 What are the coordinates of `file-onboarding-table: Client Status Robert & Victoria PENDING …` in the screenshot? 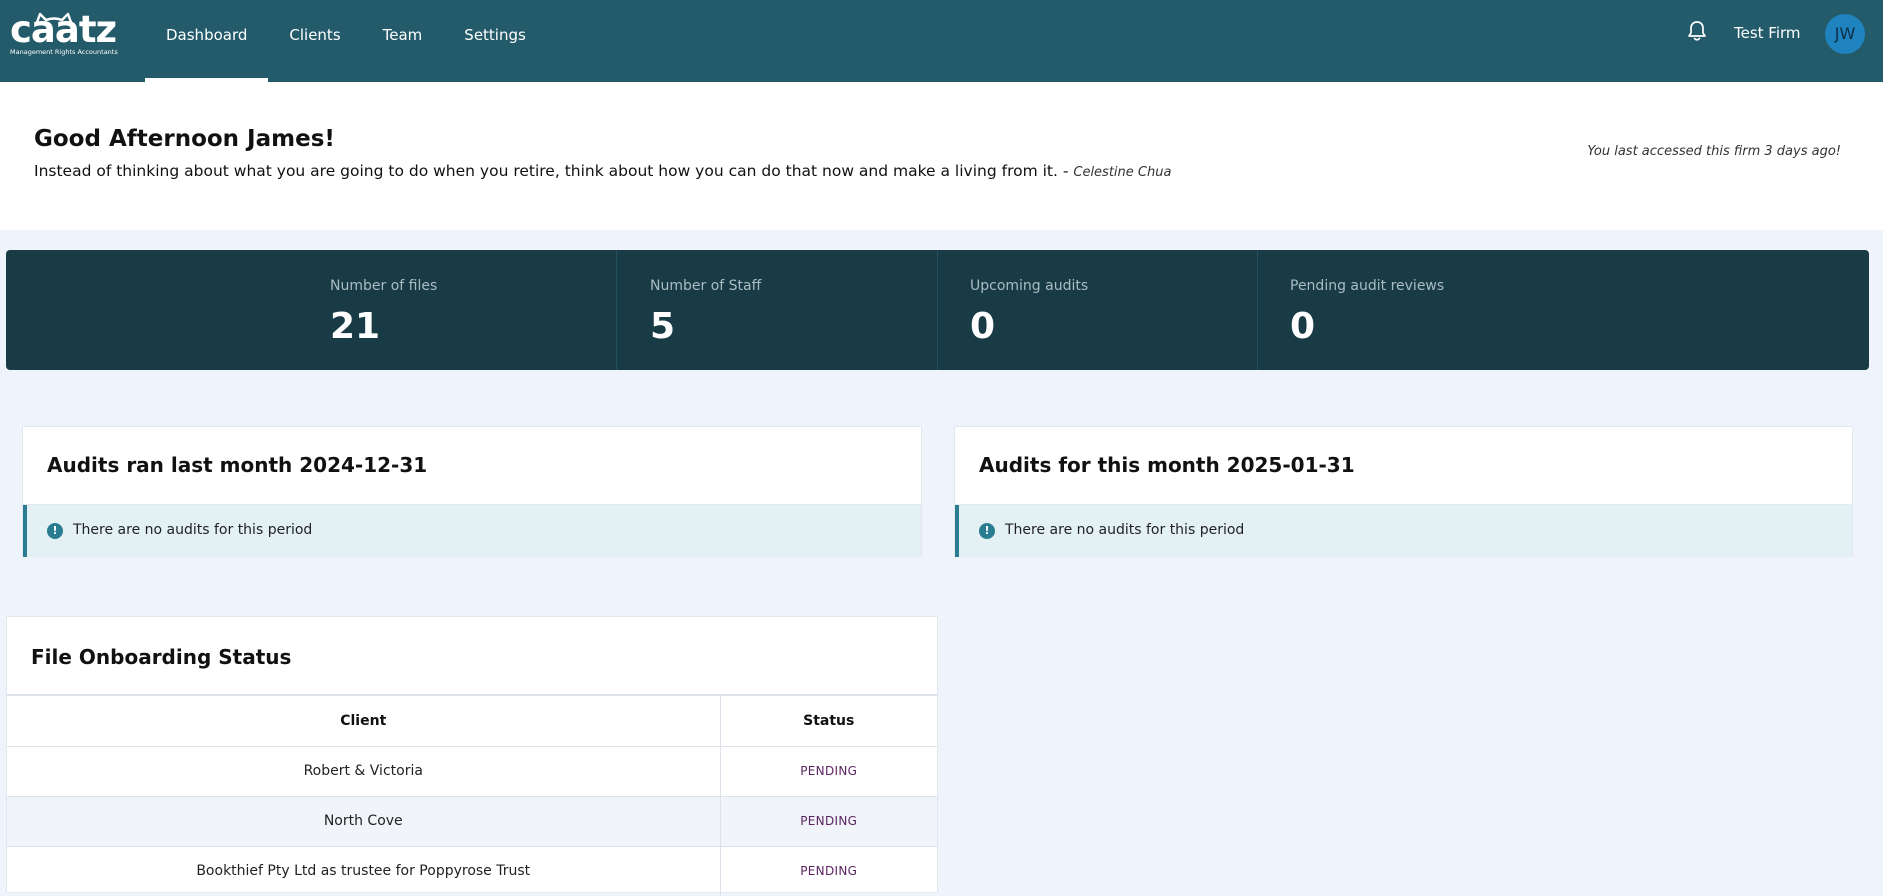 It's located at (472, 795).